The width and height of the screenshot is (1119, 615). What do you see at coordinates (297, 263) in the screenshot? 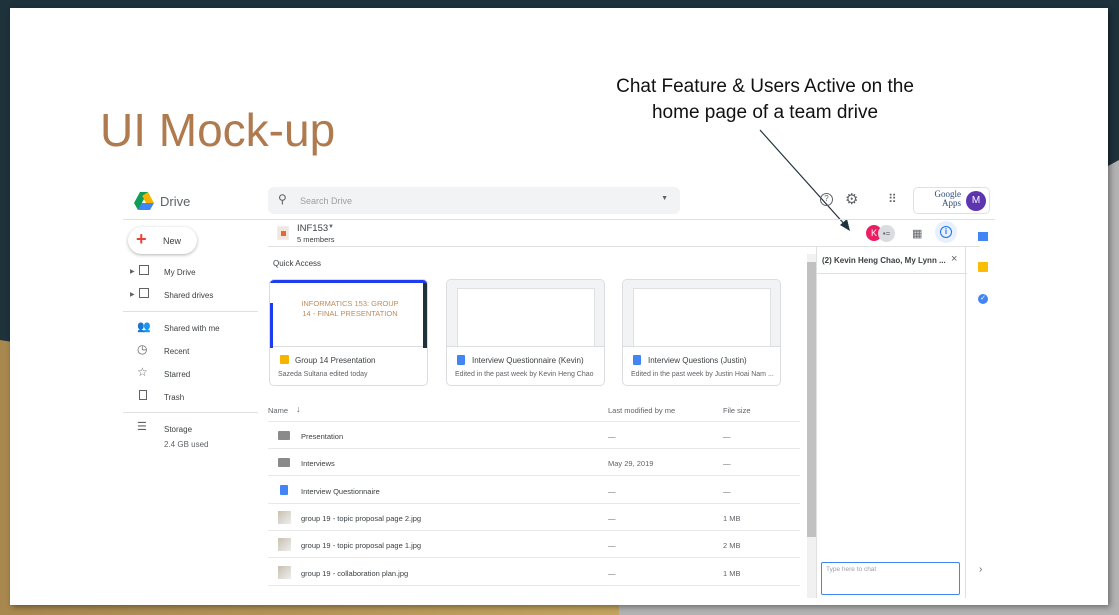
I see `quick-access-heading: Quick Access` at bounding box center [297, 263].